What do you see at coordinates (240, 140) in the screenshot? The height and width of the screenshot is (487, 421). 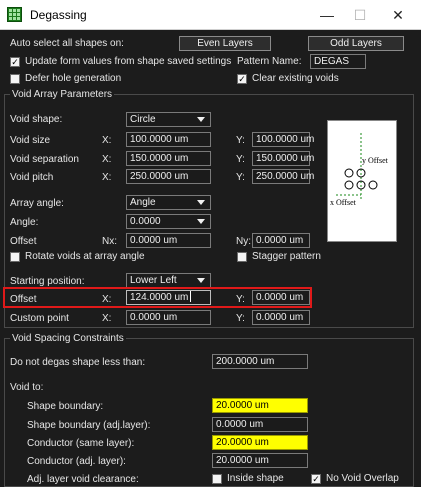 I see `void-size-y-label: Y:` at bounding box center [240, 140].